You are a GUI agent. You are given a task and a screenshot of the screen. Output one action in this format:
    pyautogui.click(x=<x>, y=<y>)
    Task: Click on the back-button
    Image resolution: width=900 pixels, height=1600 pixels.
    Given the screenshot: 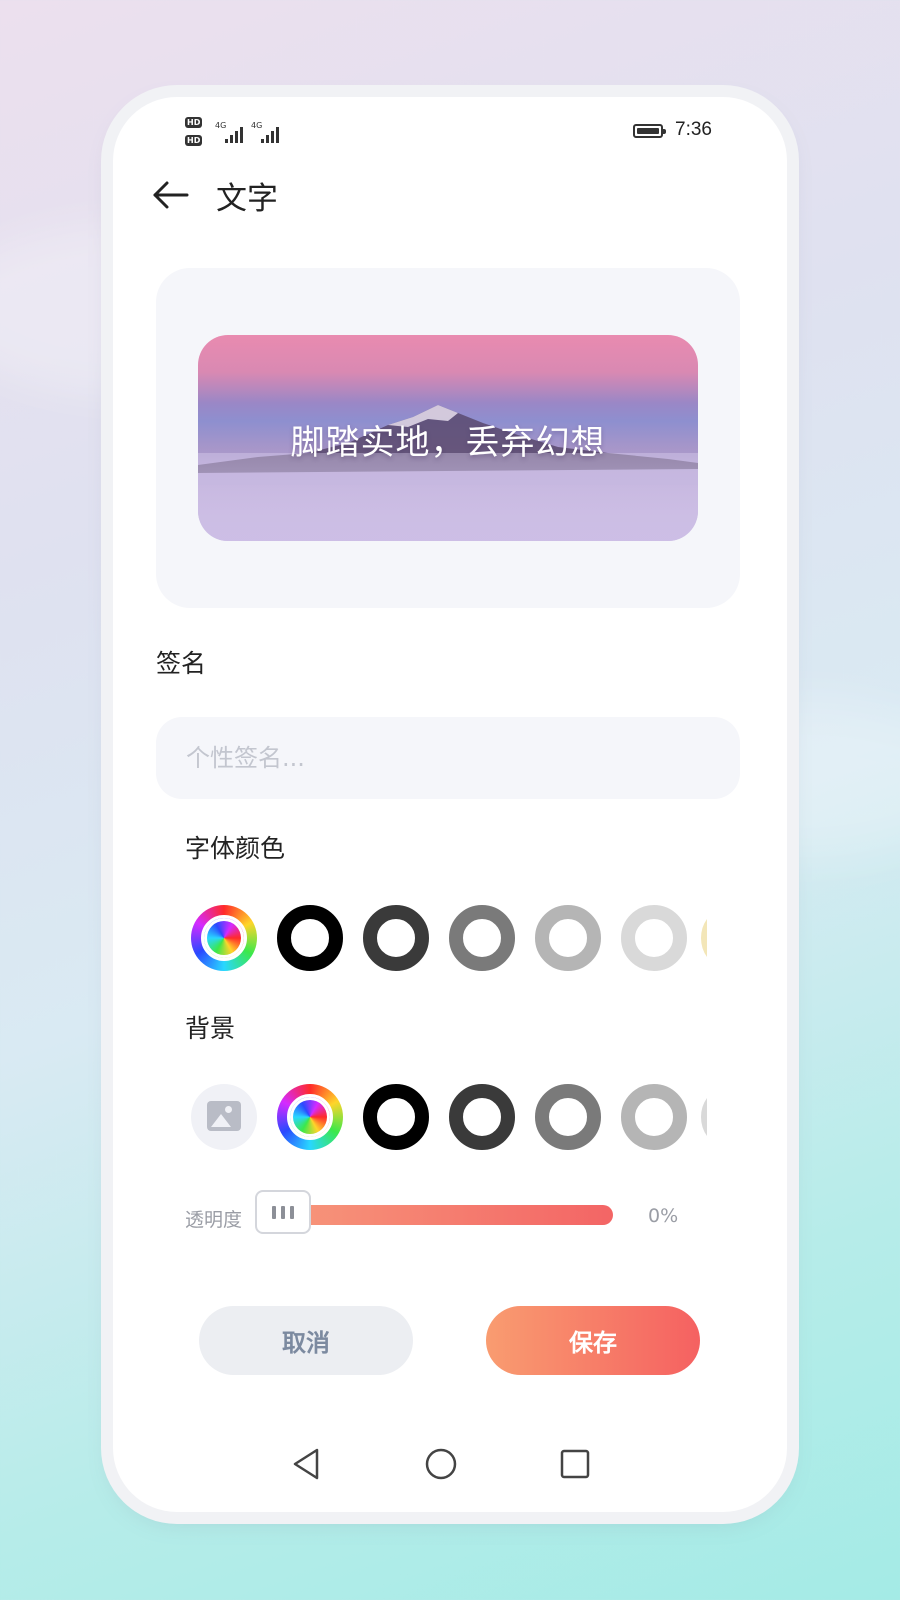 What is the action you would take?
    pyautogui.click(x=171, y=195)
    